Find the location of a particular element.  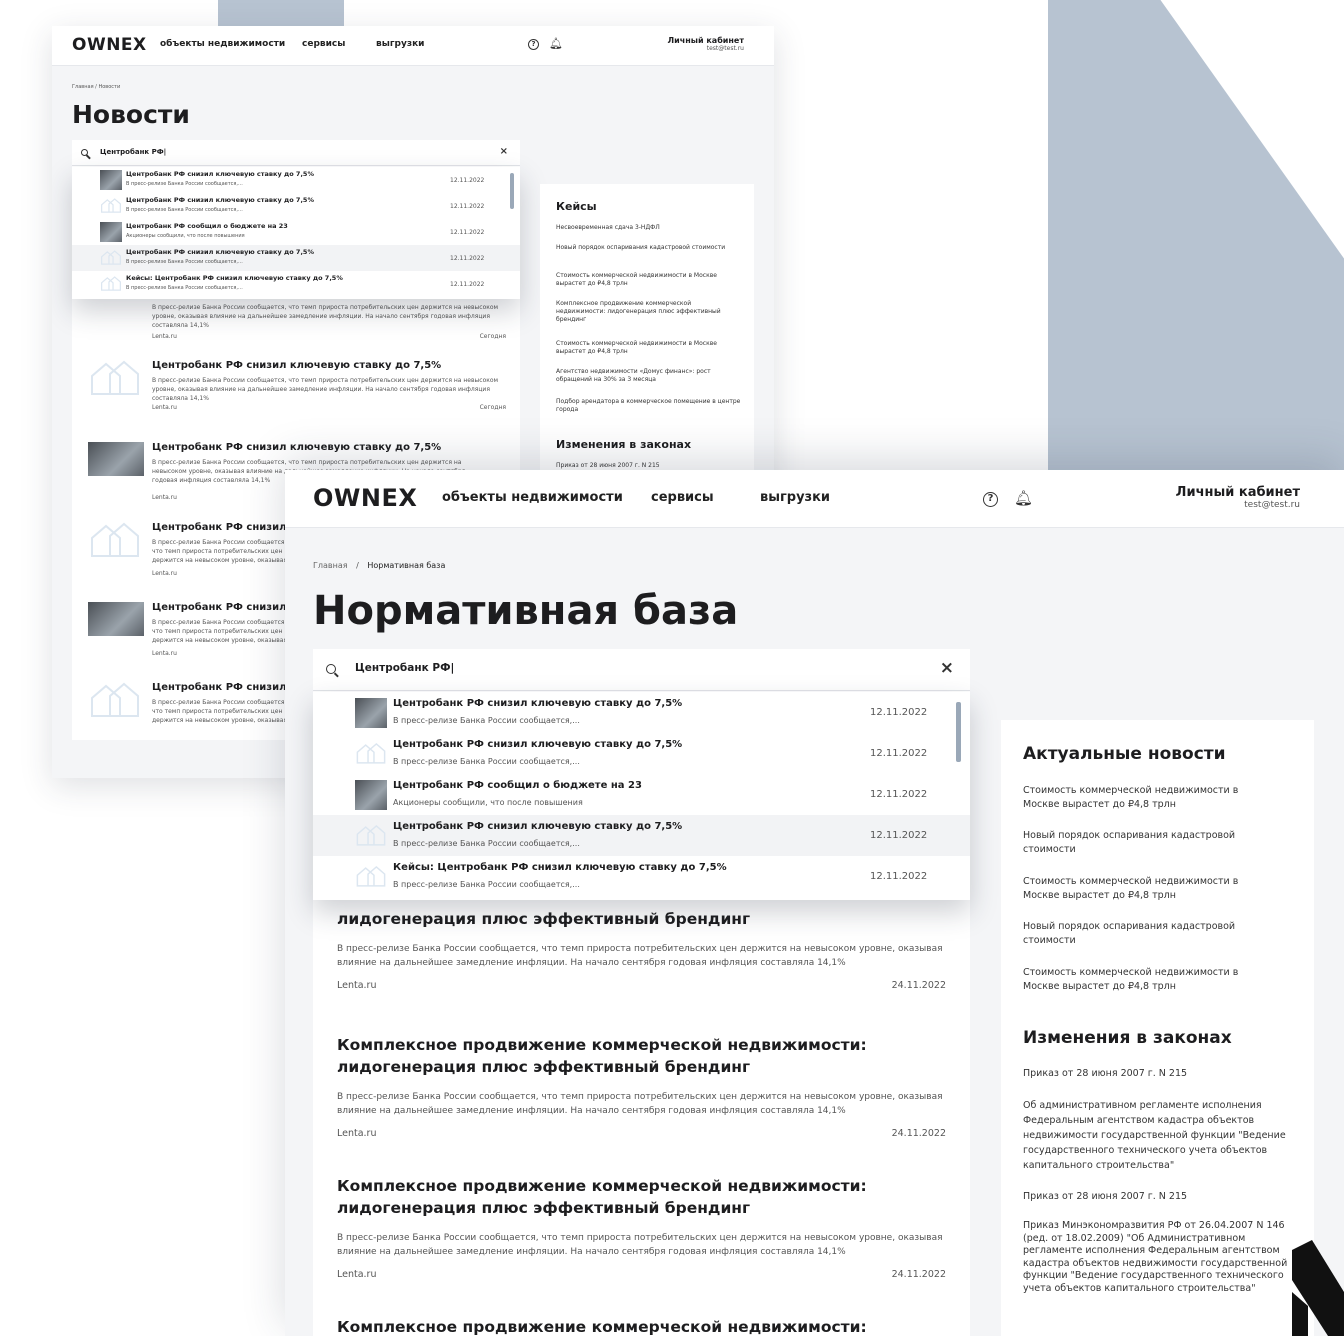

breadcrumb-home: Главная is located at coordinates (330, 565).